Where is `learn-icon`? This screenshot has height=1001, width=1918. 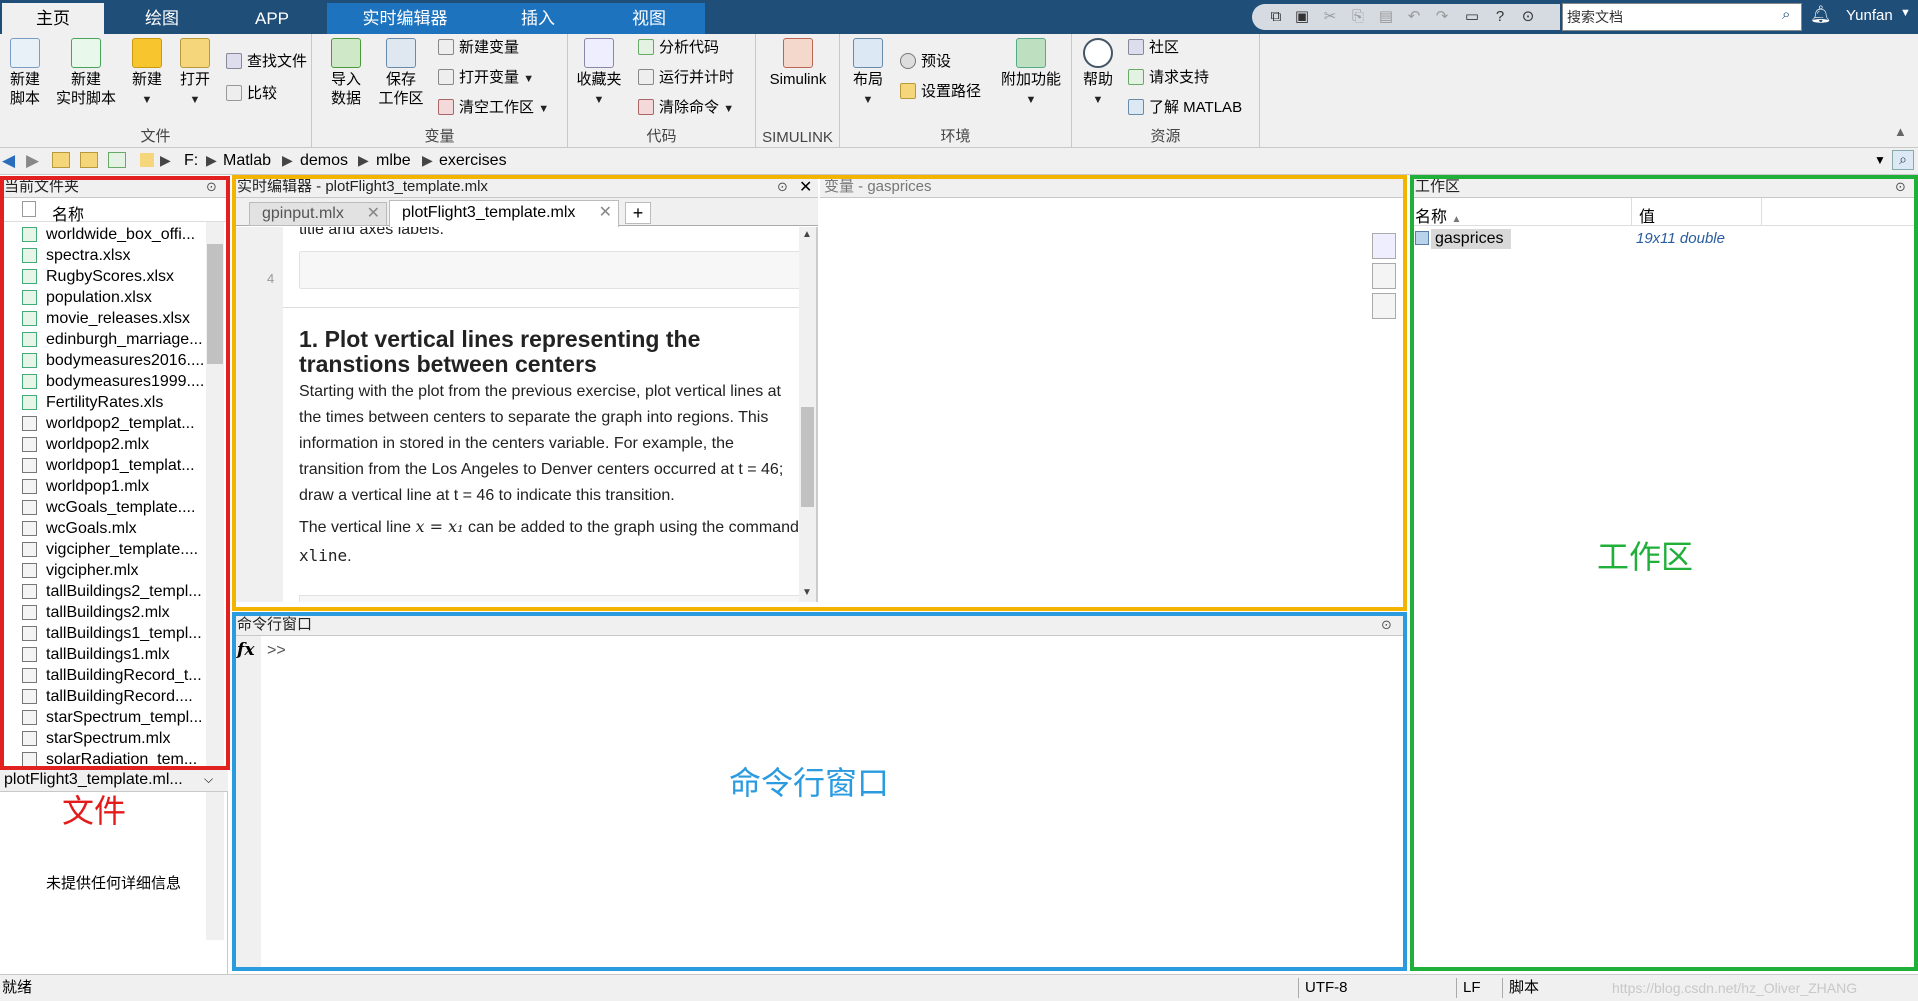 learn-icon is located at coordinates (1136, 107).